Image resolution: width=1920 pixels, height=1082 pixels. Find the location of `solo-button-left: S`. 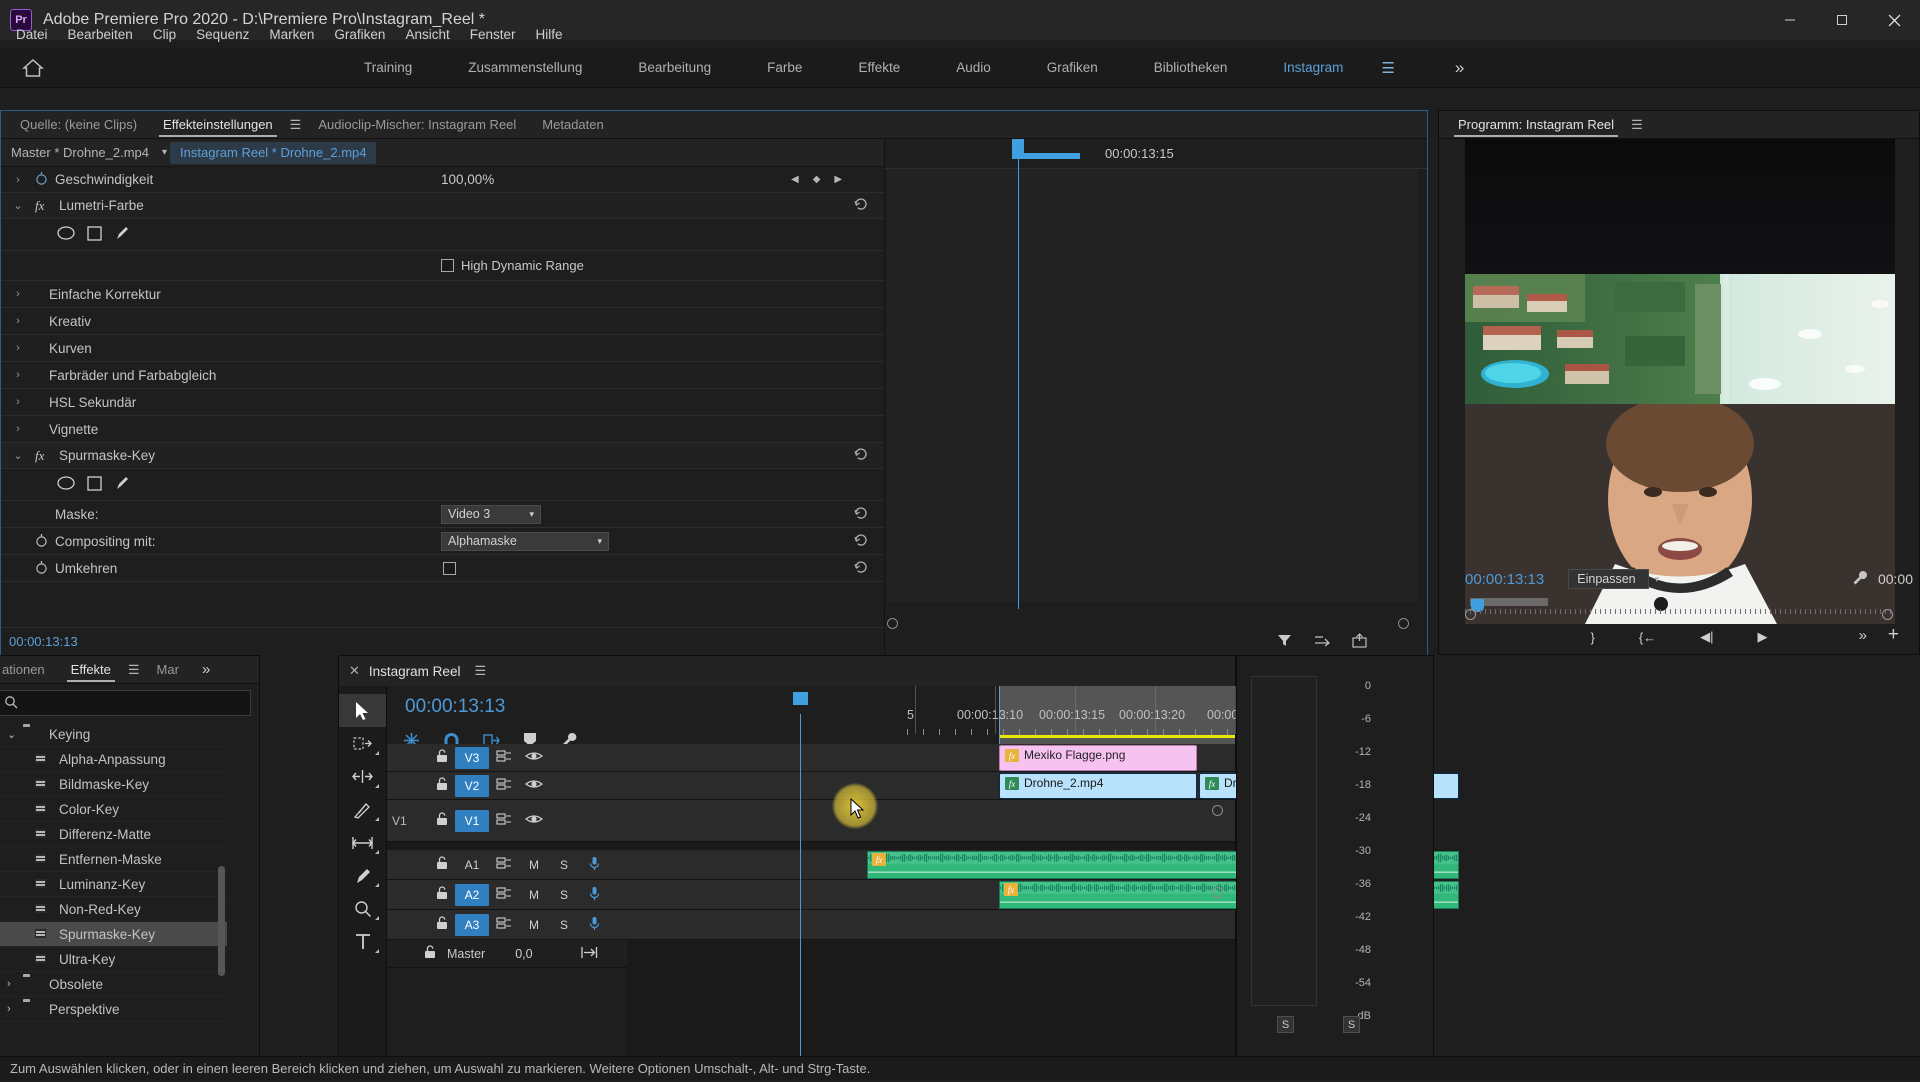

solo-button-left: S is located at coordinates (1285, 1024).